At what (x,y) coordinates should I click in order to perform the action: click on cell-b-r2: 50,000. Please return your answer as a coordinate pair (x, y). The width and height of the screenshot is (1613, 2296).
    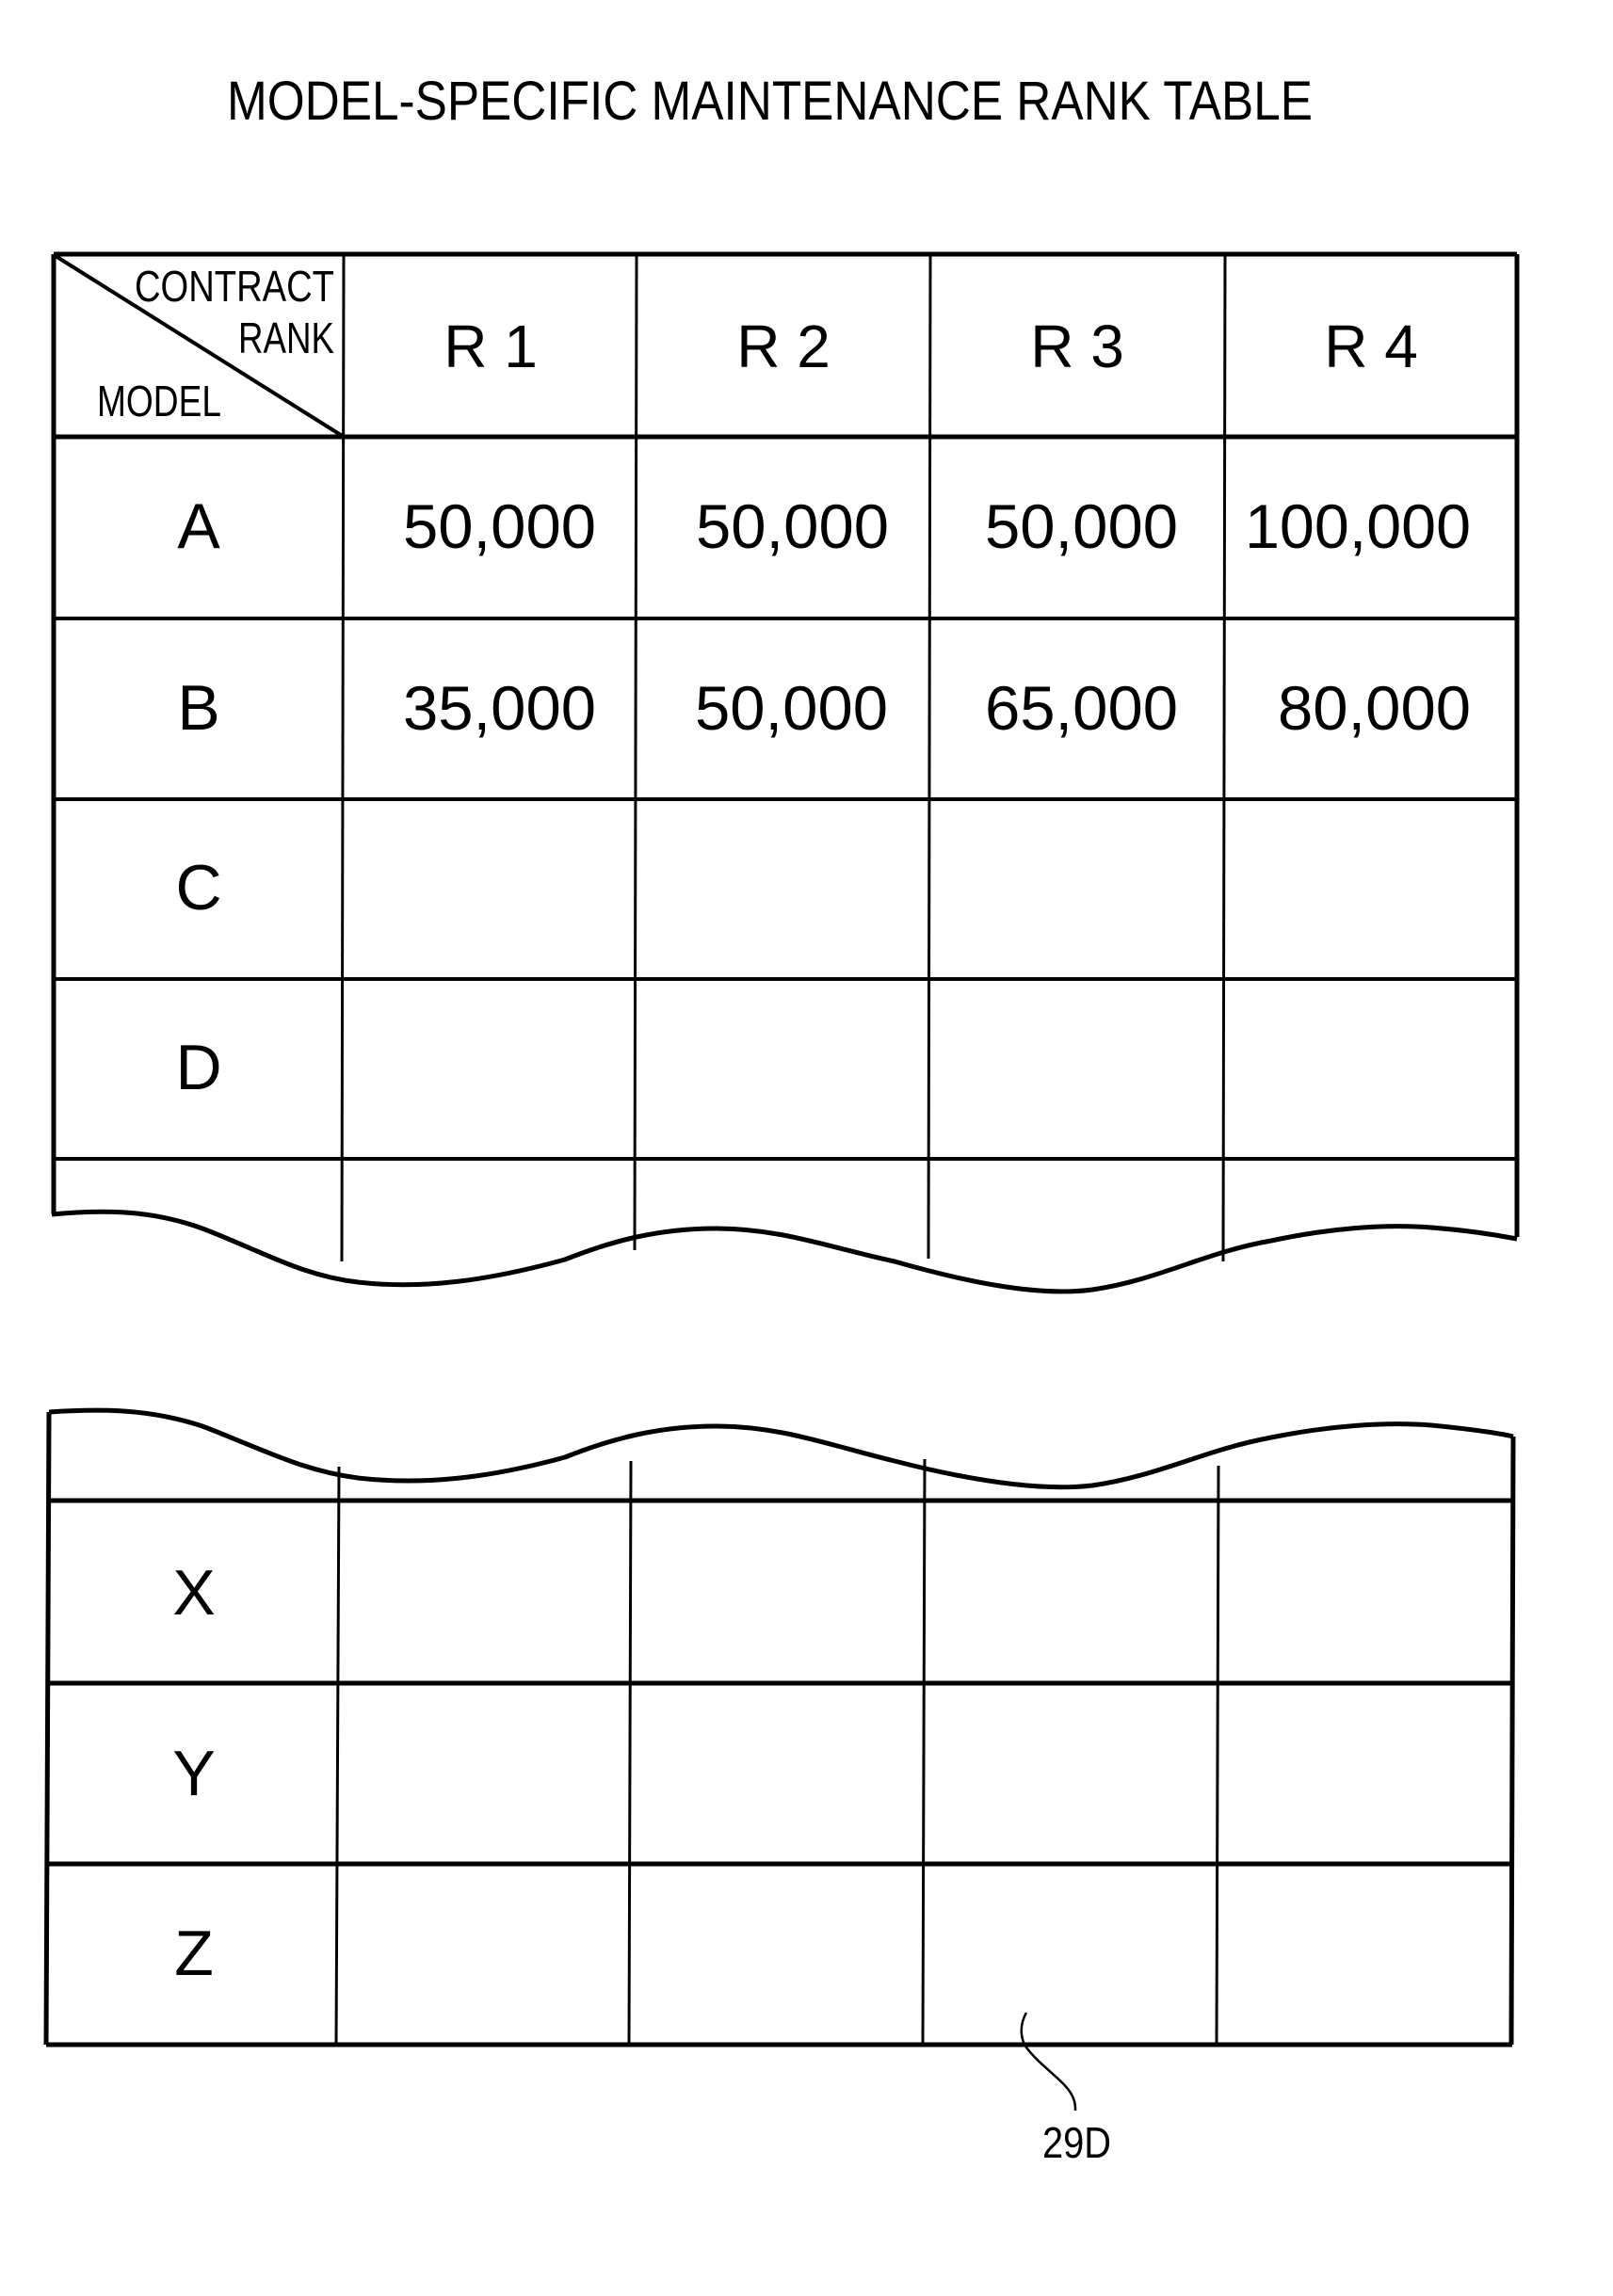
    Looking at the image, I should click on (792, 708).